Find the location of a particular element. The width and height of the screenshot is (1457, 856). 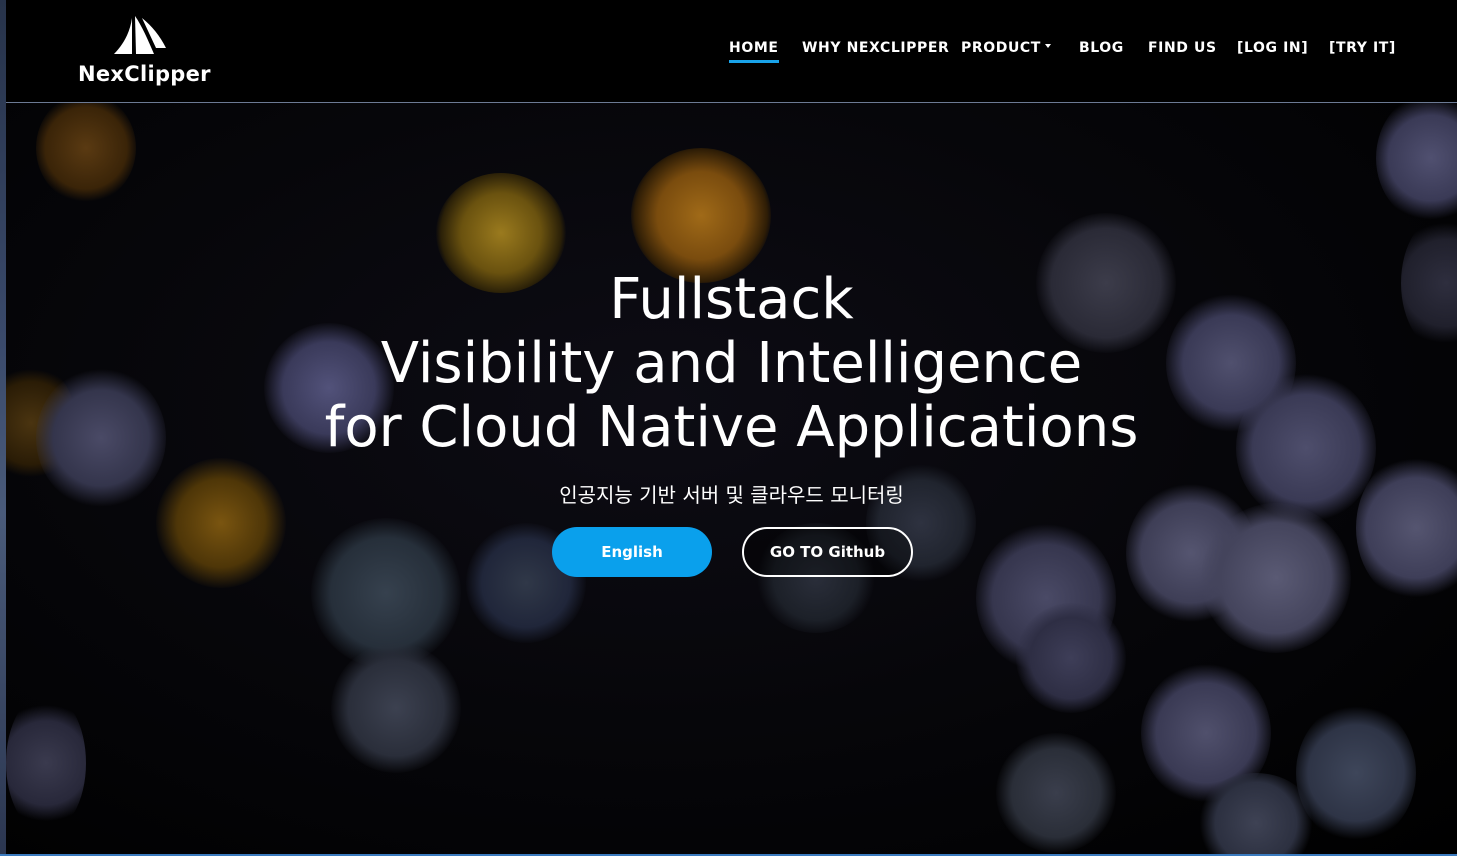

nav-product: PRODUCT is located at coordinates (1006, 48).